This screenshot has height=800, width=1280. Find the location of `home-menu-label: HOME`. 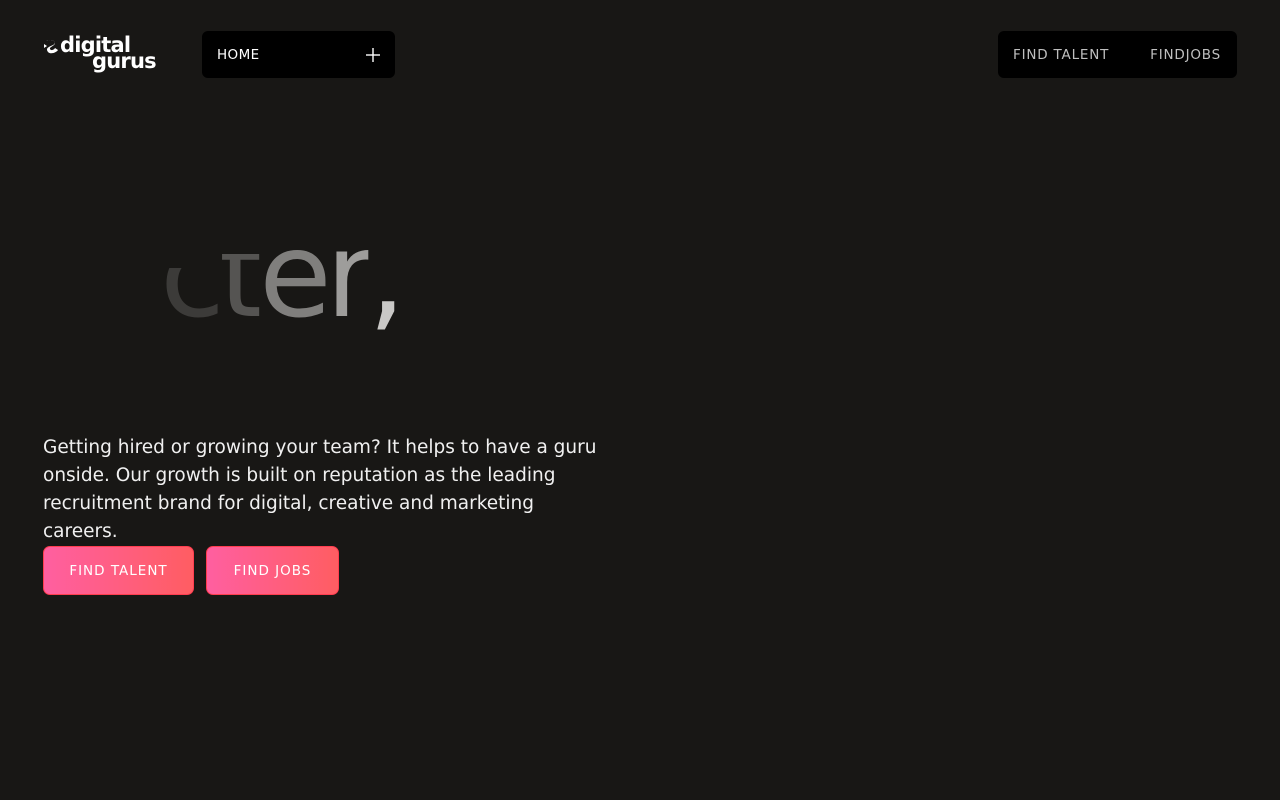

home-menu-label: HOME is located at coordinates (238, 54).